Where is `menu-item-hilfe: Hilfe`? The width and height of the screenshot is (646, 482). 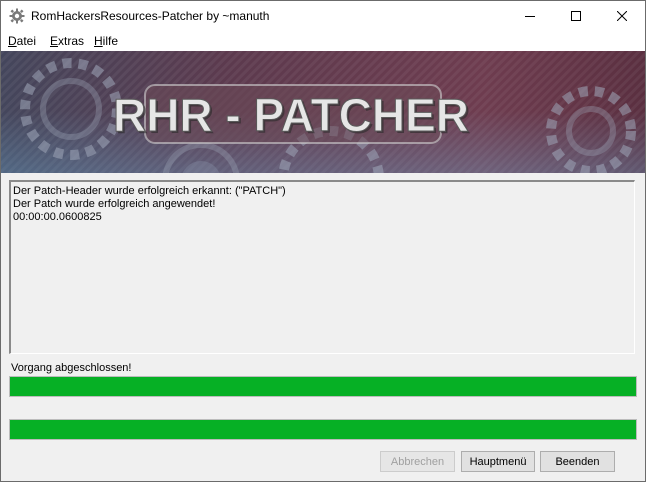 menu-item-hilfe: Hilfe is located at coordinates (106, 41).